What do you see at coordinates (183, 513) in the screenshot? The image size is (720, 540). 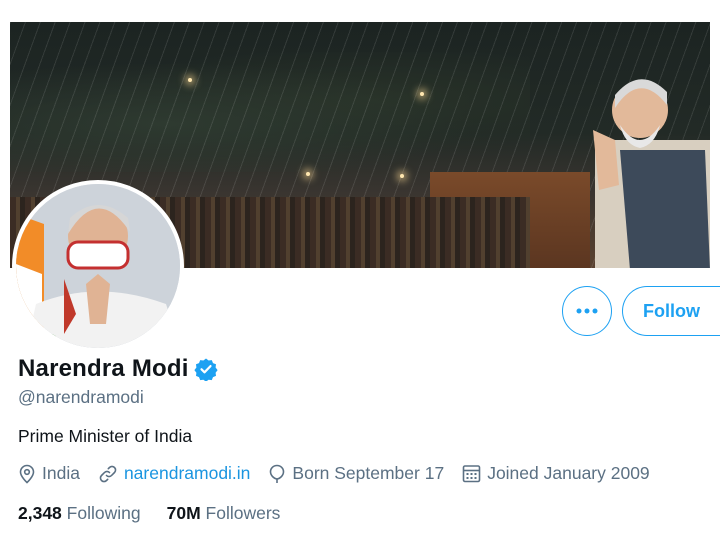 I see `followers-count: 70M` at bounding box center [183, 513].